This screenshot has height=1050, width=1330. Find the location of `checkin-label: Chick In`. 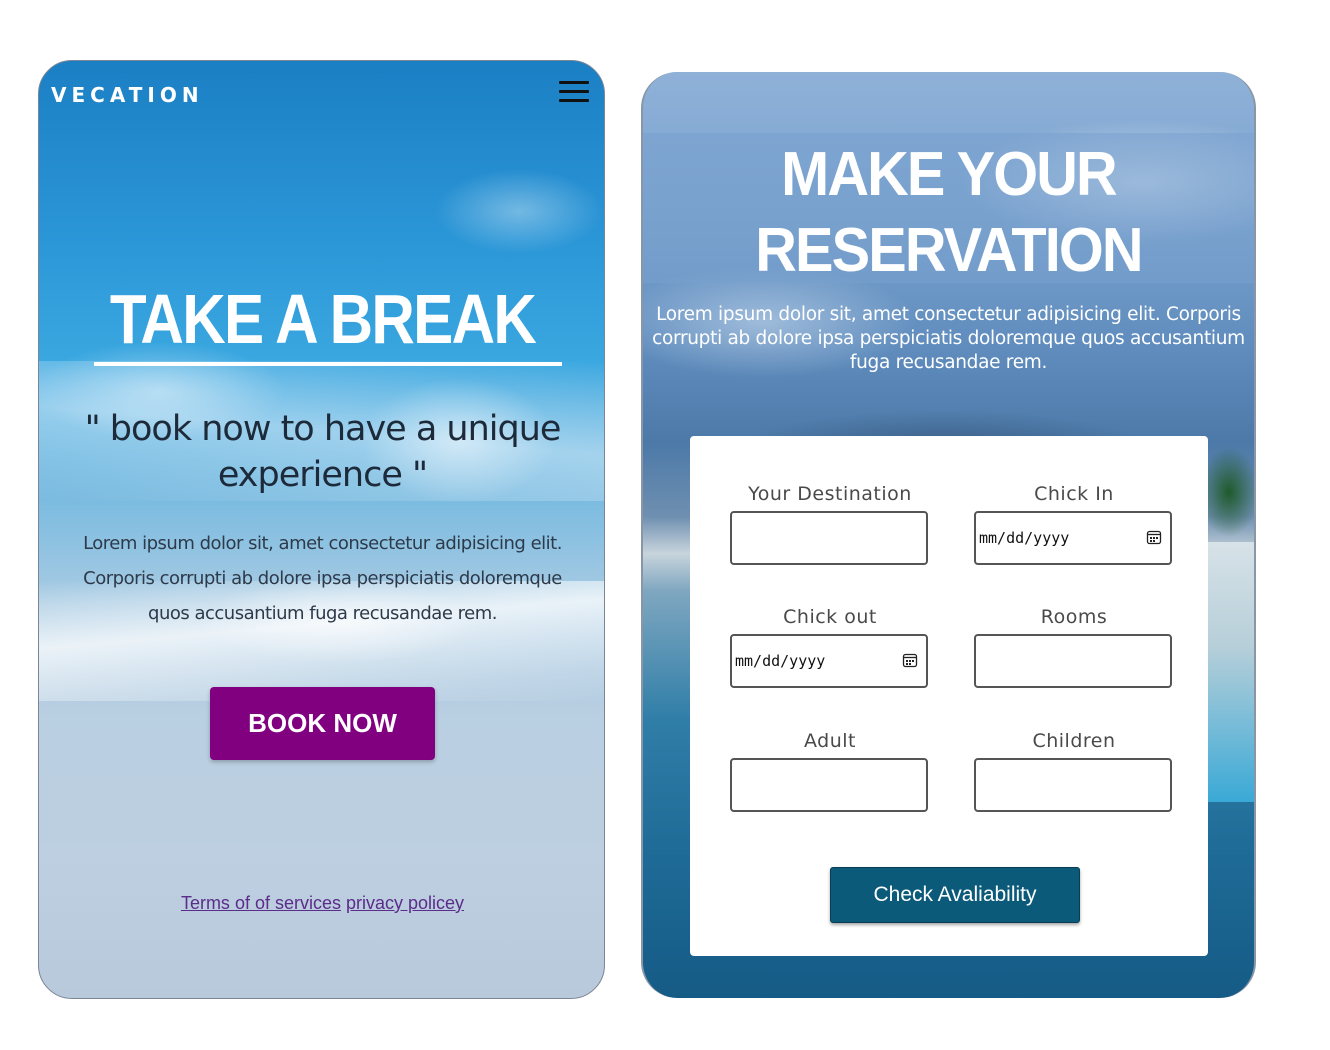

checkin-label: Chick In is located at coordinates (1074, 494).